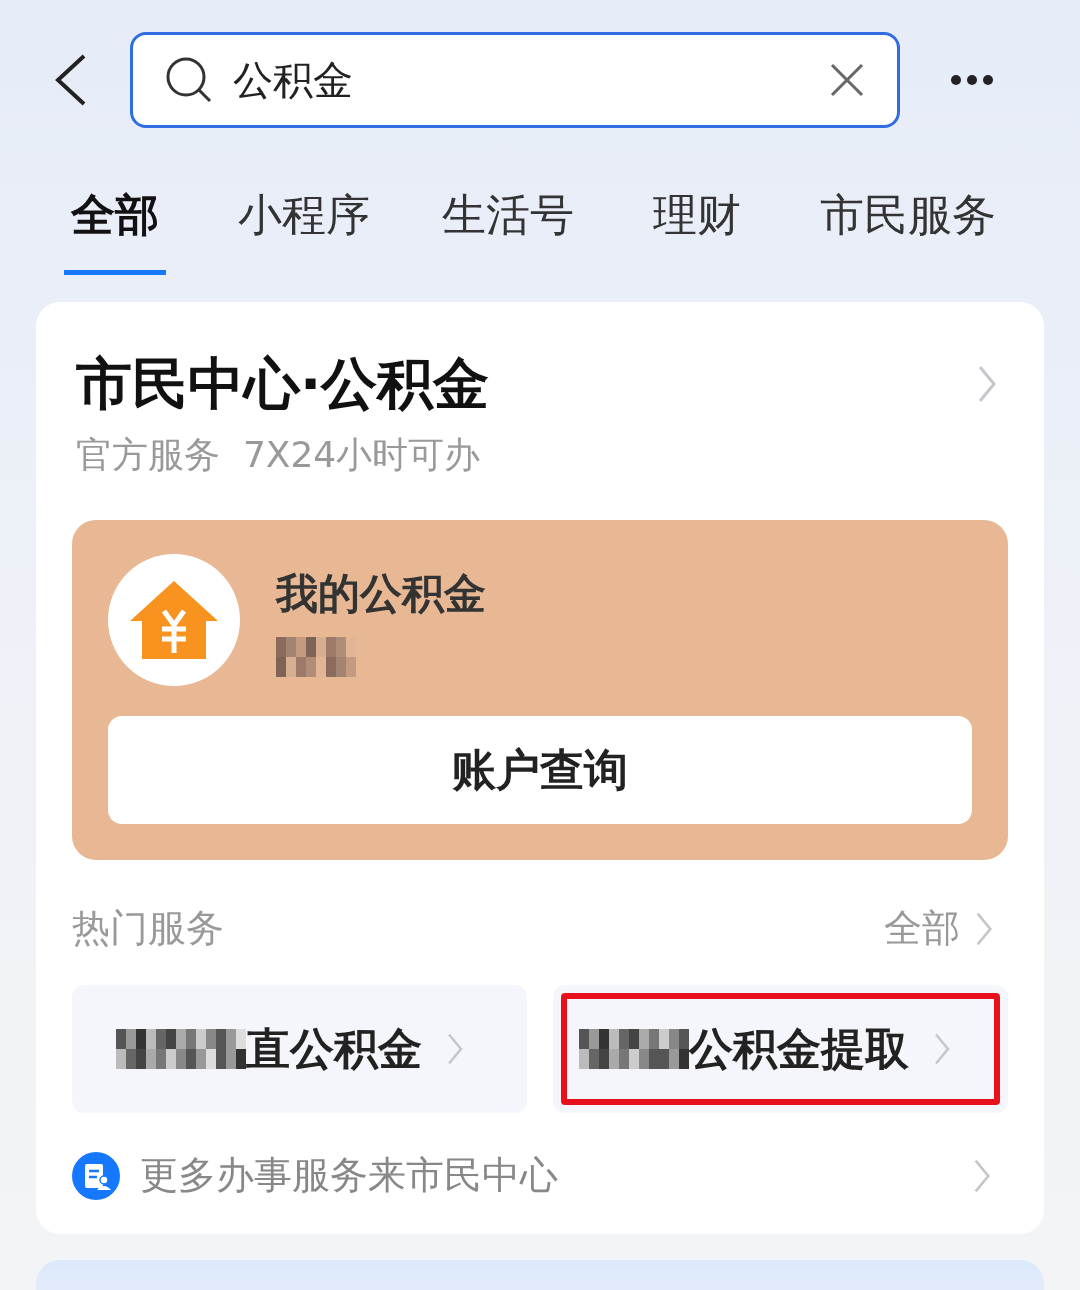  What do you see at coordinates (556, 1175) in the screenshot?
I see `more-services-link: 更多办事服务来市民中心` at bounding box center [556, 1175].